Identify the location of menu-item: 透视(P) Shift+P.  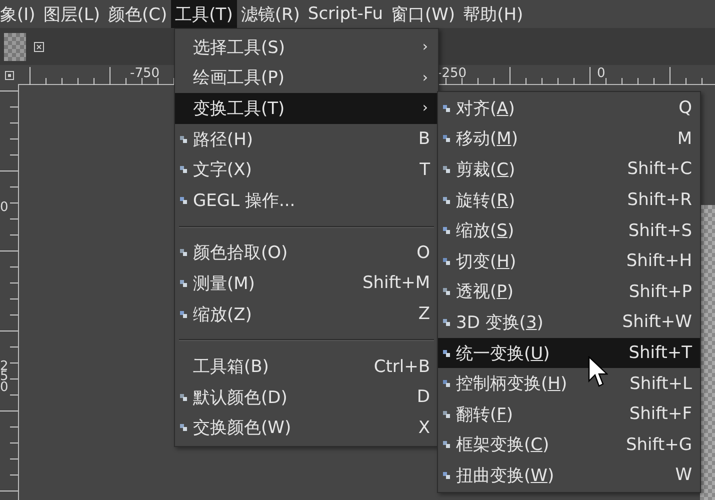
(569, 292).